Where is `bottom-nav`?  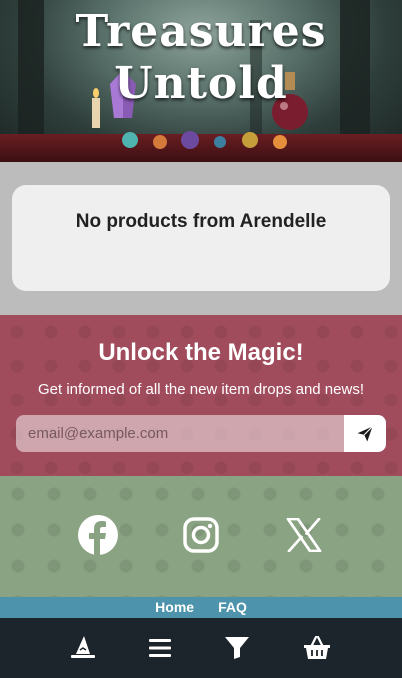
bottom-nav is located at coordinates (201, 648).